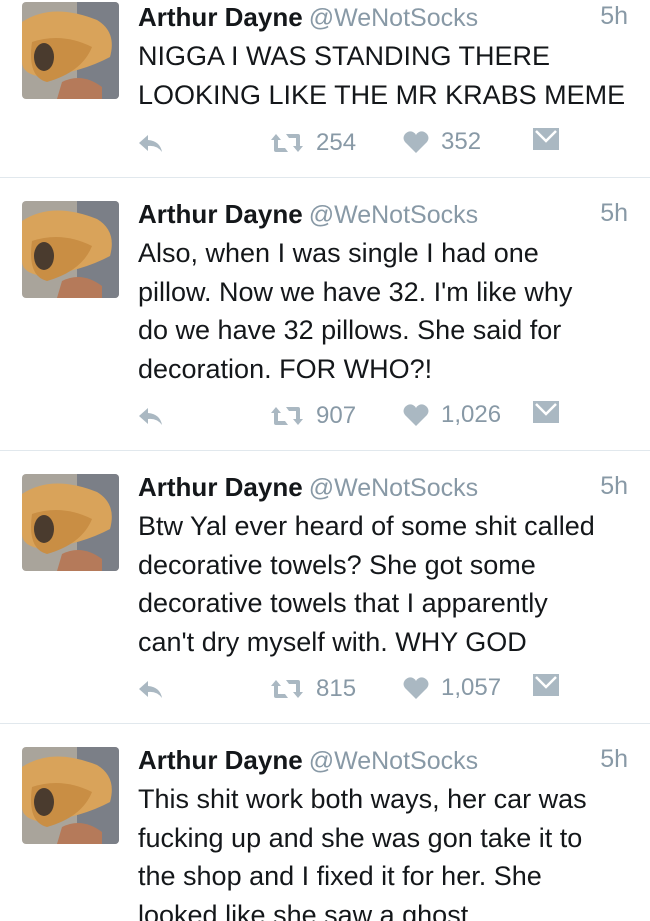 This screenshot has height=921, width=650. What do you see at coordinates (336, 415) in the screenshot?
I see `retweet-count: 907` at bounding box center [336, 415].